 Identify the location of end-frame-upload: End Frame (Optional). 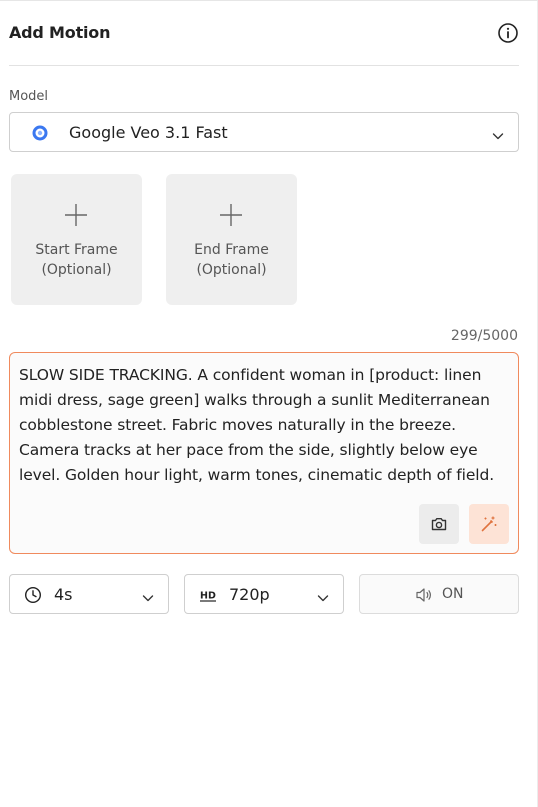
(231, 239).